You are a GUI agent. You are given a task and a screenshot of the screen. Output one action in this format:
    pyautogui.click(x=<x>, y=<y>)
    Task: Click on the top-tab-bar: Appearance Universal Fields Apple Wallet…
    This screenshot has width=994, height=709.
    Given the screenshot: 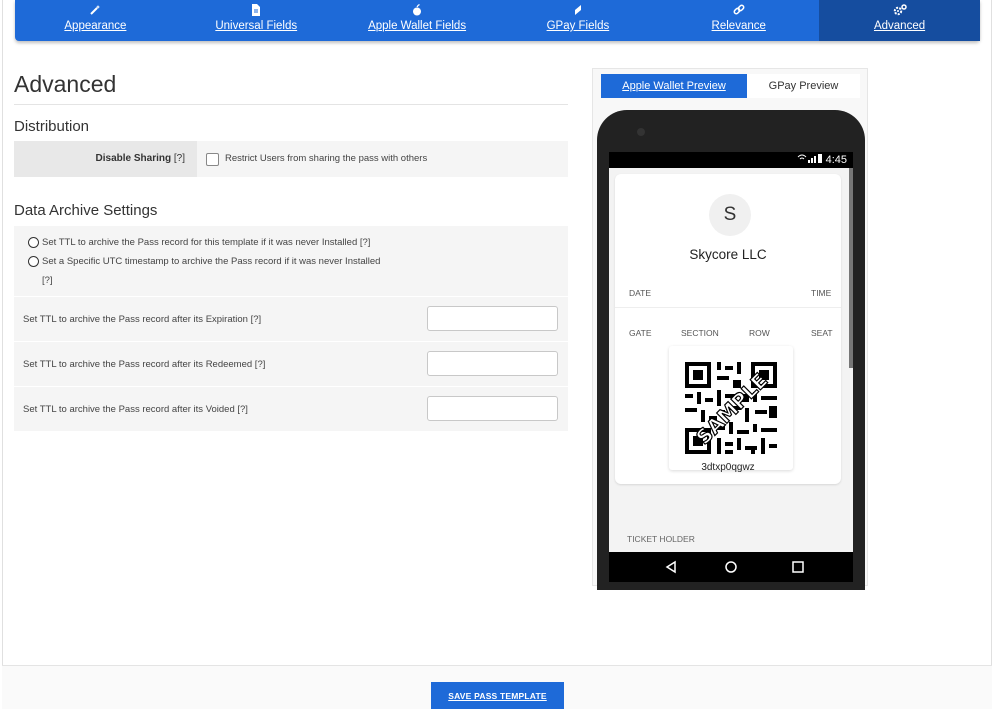 What is the action you would take?
    pyautogui.click(x=497, y=20)
    